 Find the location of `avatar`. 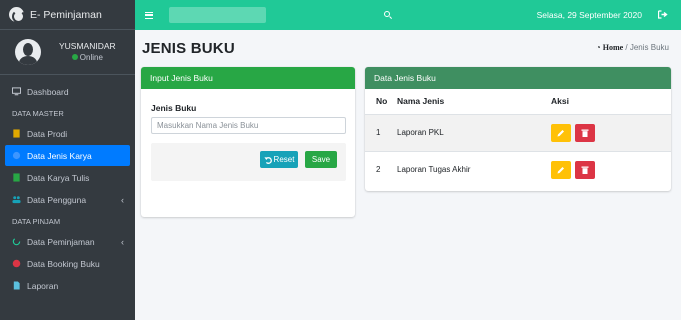

avatar is located at coordinates (28, 52).